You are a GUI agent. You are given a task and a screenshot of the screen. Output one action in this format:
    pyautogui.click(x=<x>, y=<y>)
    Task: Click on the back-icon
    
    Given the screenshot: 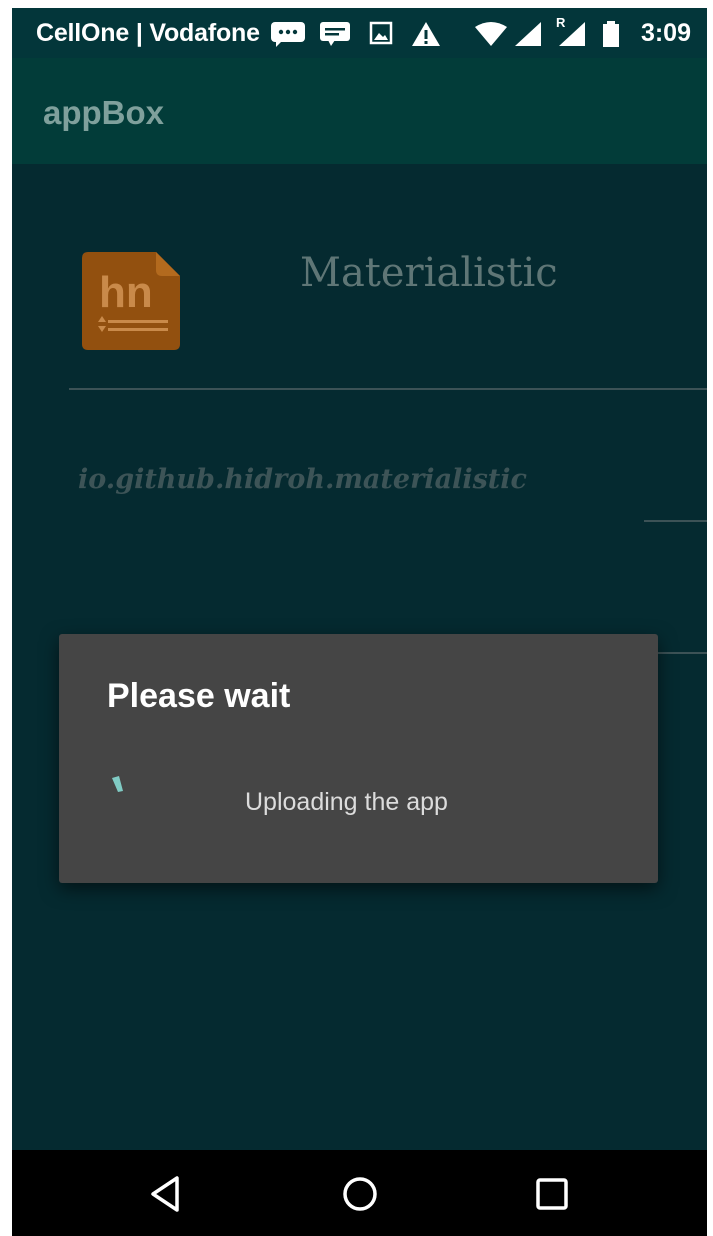 What is the action you would take?
    pyautogui.click(x=167, y=1194)
    